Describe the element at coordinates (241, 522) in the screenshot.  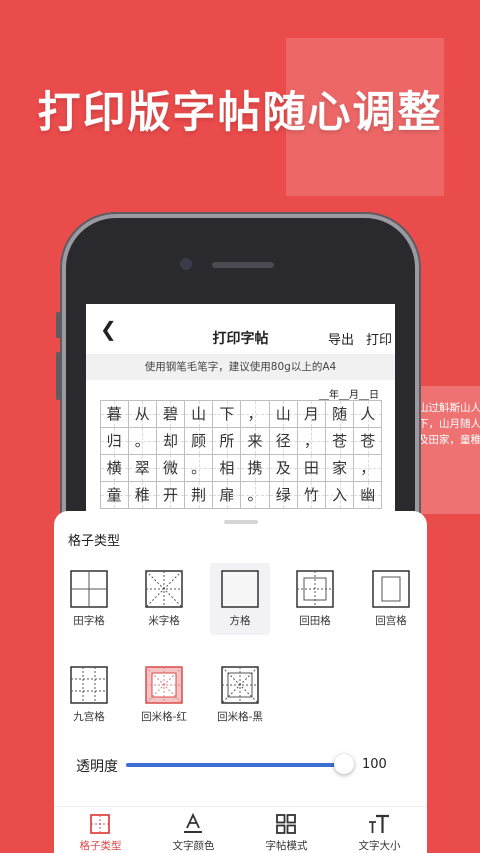
I see `sheet-drag-handle` at that location.